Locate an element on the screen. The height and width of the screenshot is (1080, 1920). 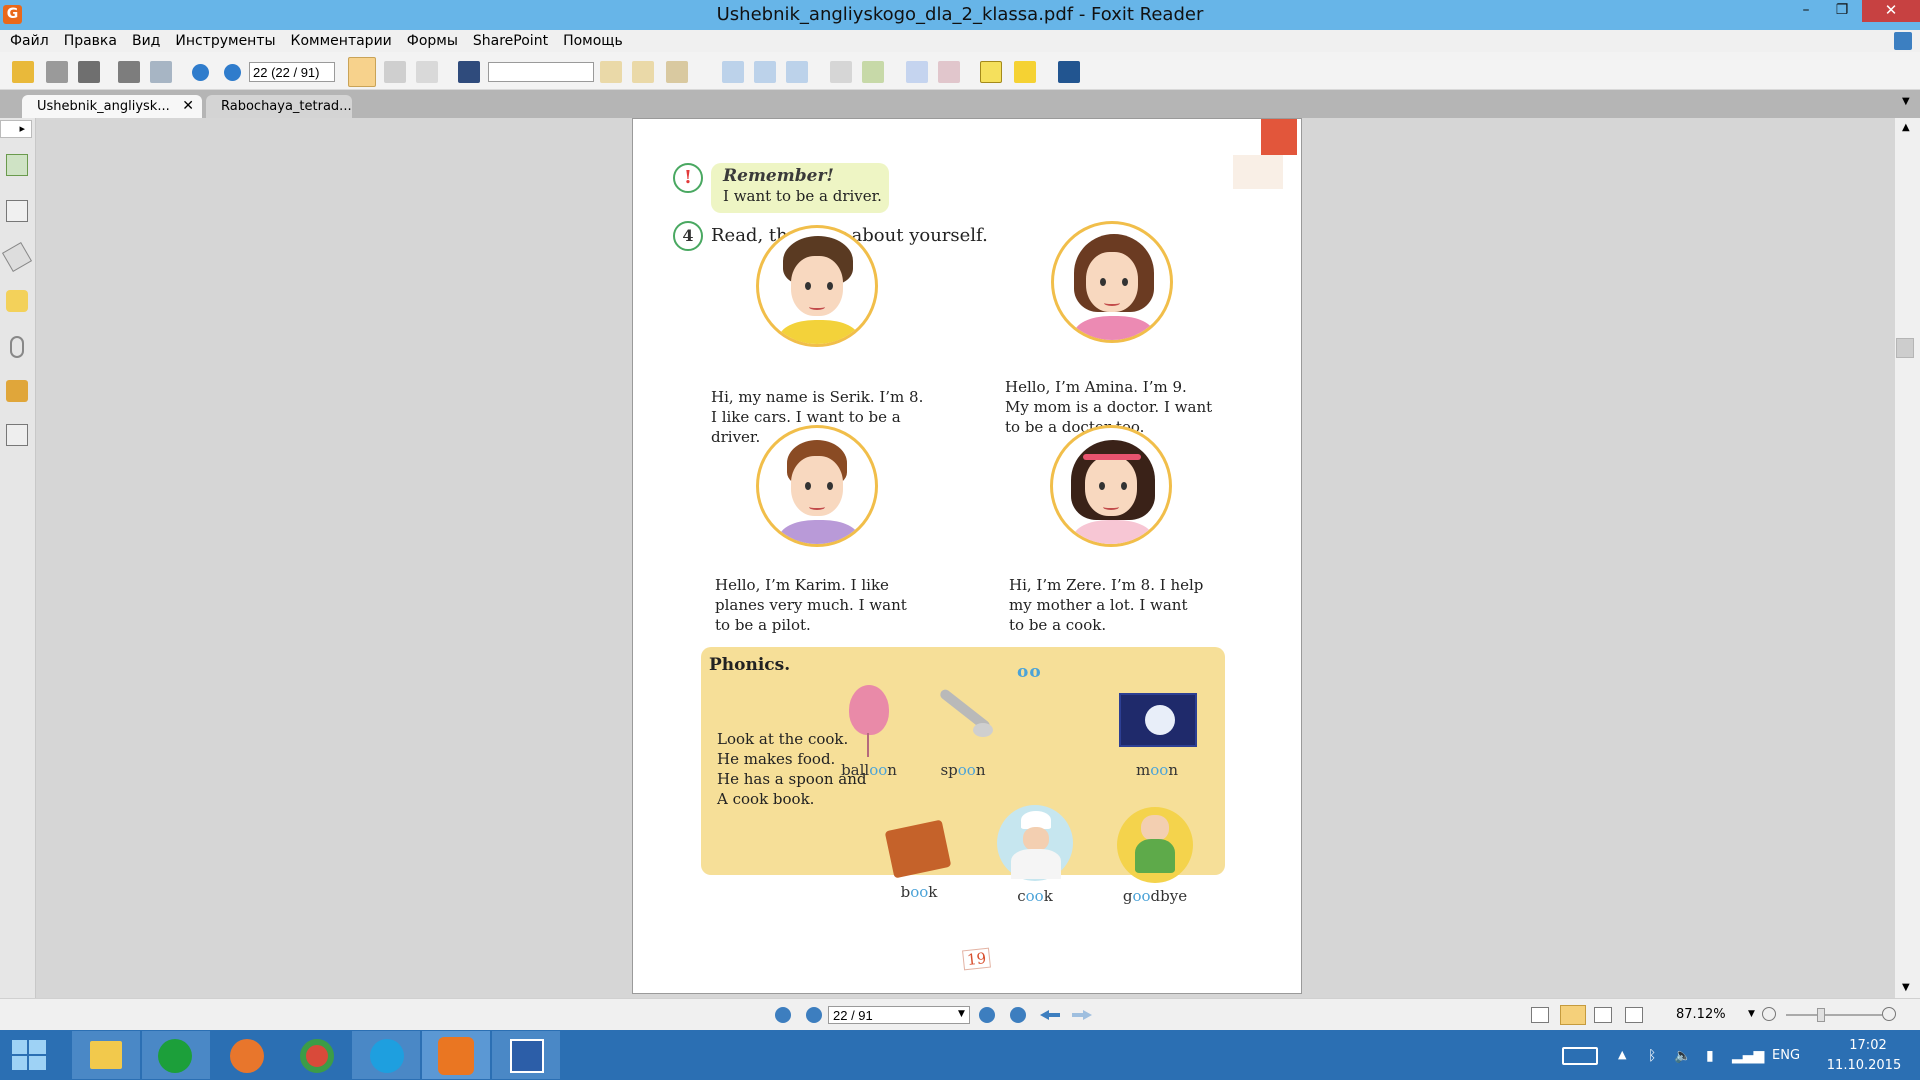
bookmarks-icon is located at coordinates (17, 165).